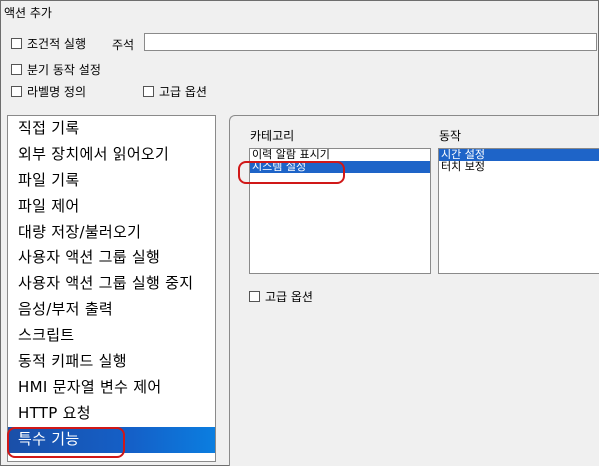  What do you see at coordinates (28, 13) in the screenshot?
I see `dialog-title: 액션 추가` at bounding box center [28, 13].